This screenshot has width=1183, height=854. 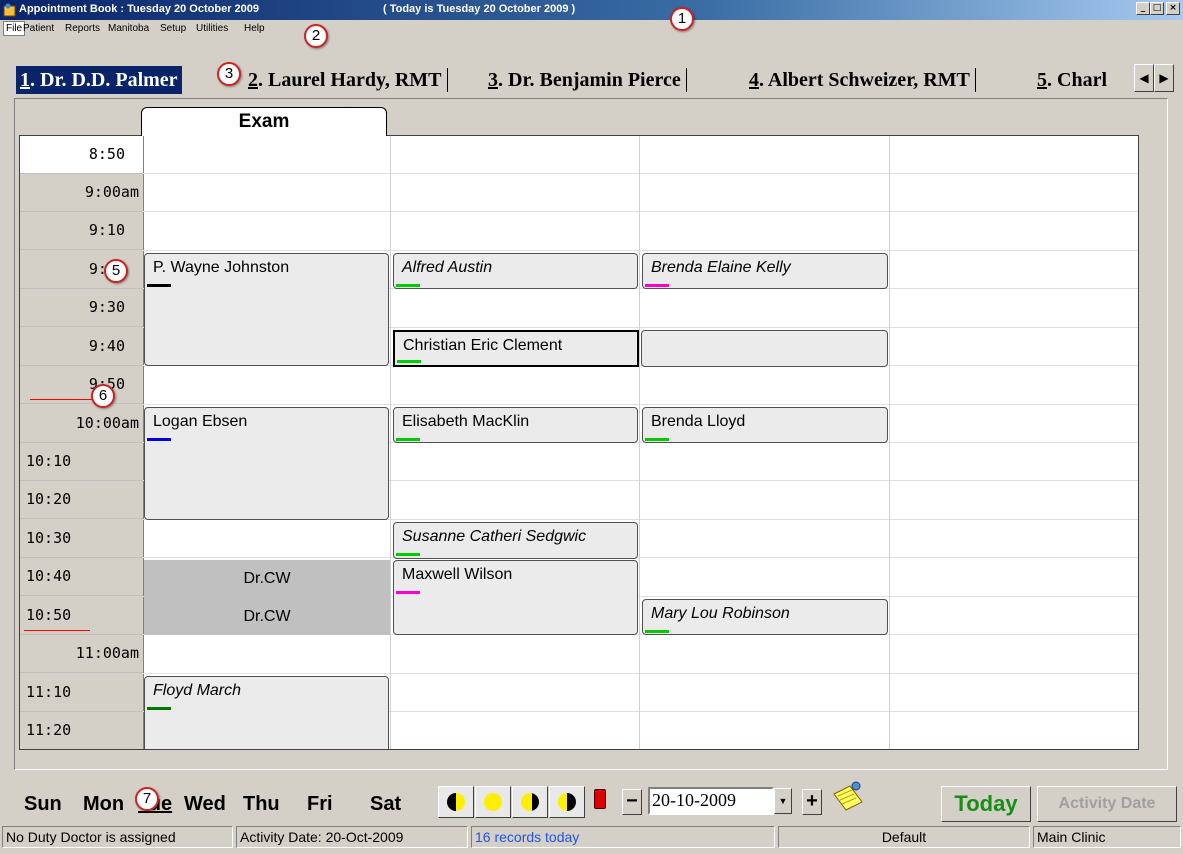 I want to click on appointment-block, so click(x=764, y=348).